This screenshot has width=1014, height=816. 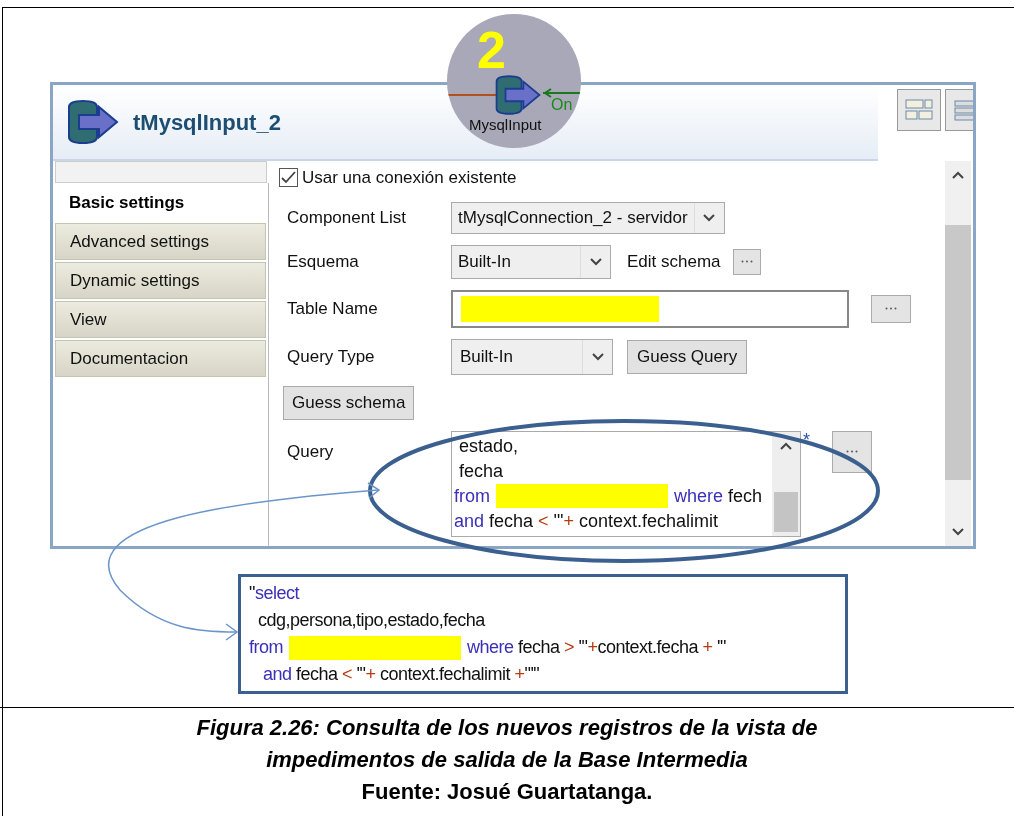 What do you see at coordinates (562, 105) in the screenshot?
I see `connection-label: On` at bounding box center [562, 105].